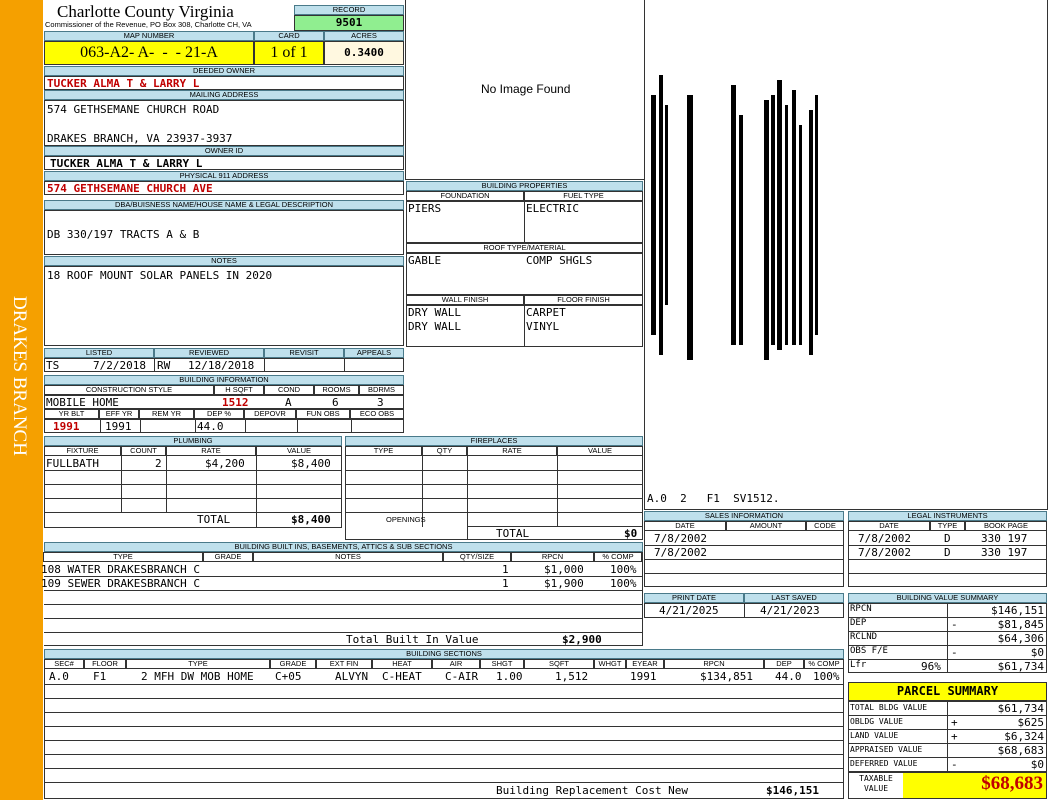 The width and height of the screenshot is (1050, 800). I want to click on reviewed-date: 12/18/2018, so click(221, 365).